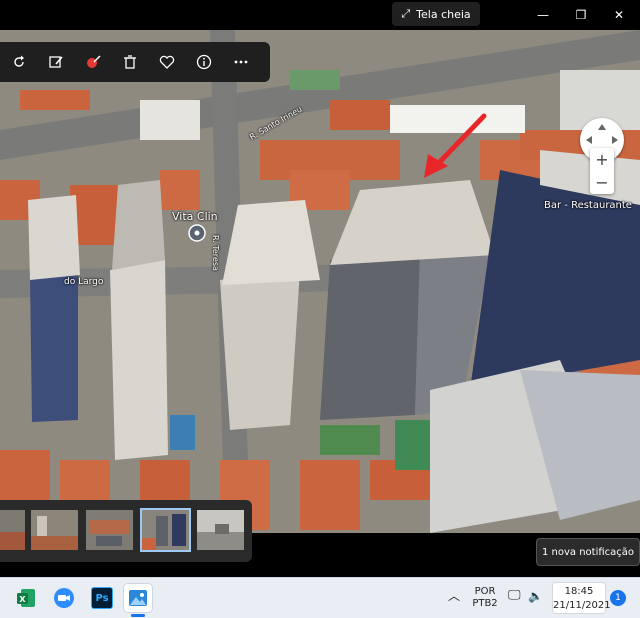 The image size is (640, 618). I want to click on photos-icon, so click(138, 598).